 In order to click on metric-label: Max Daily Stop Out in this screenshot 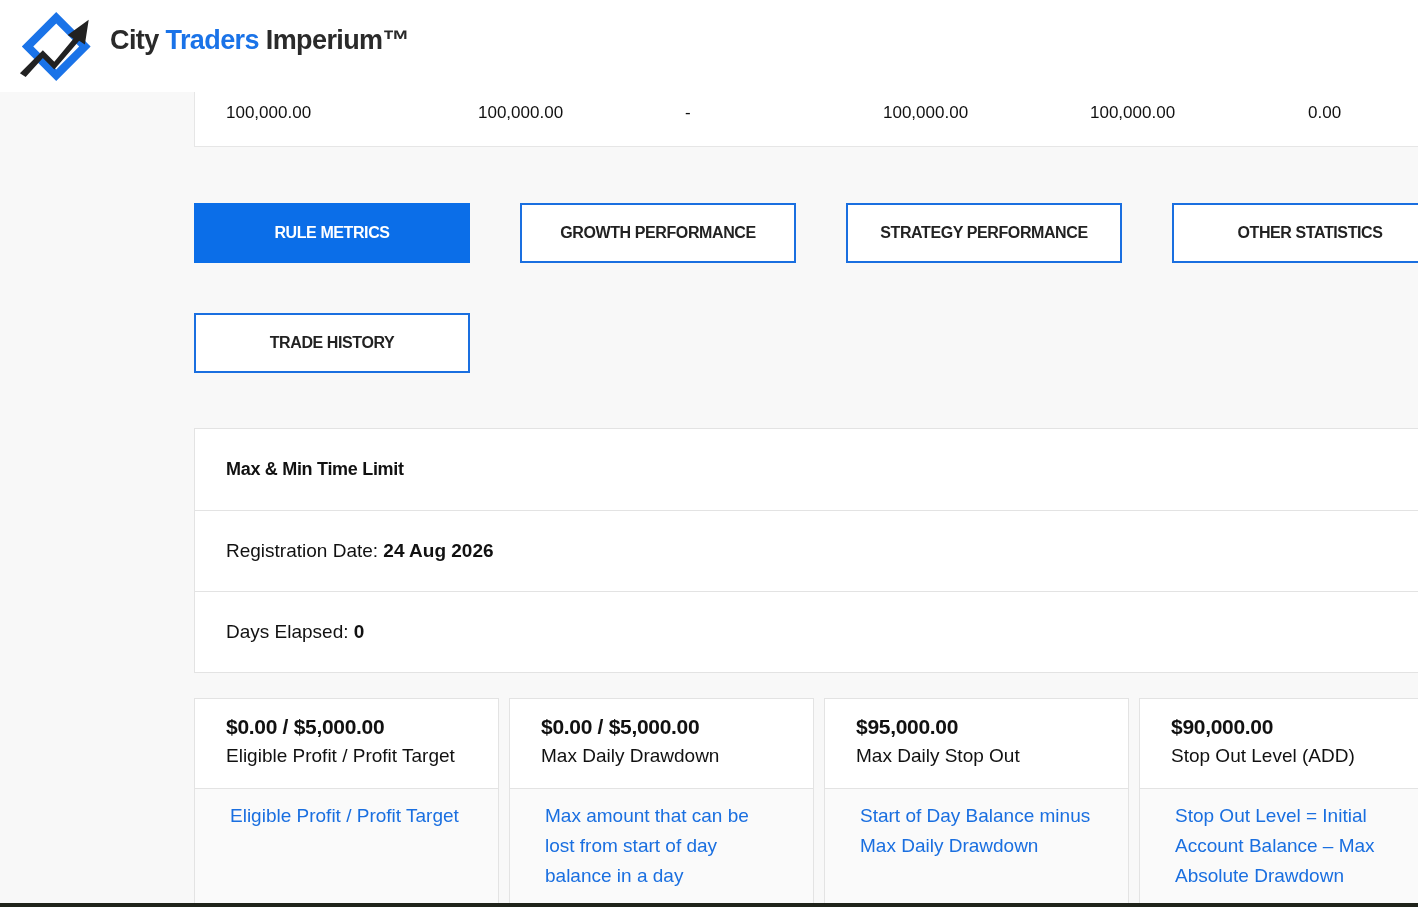, I will do `click(938, 756)`.